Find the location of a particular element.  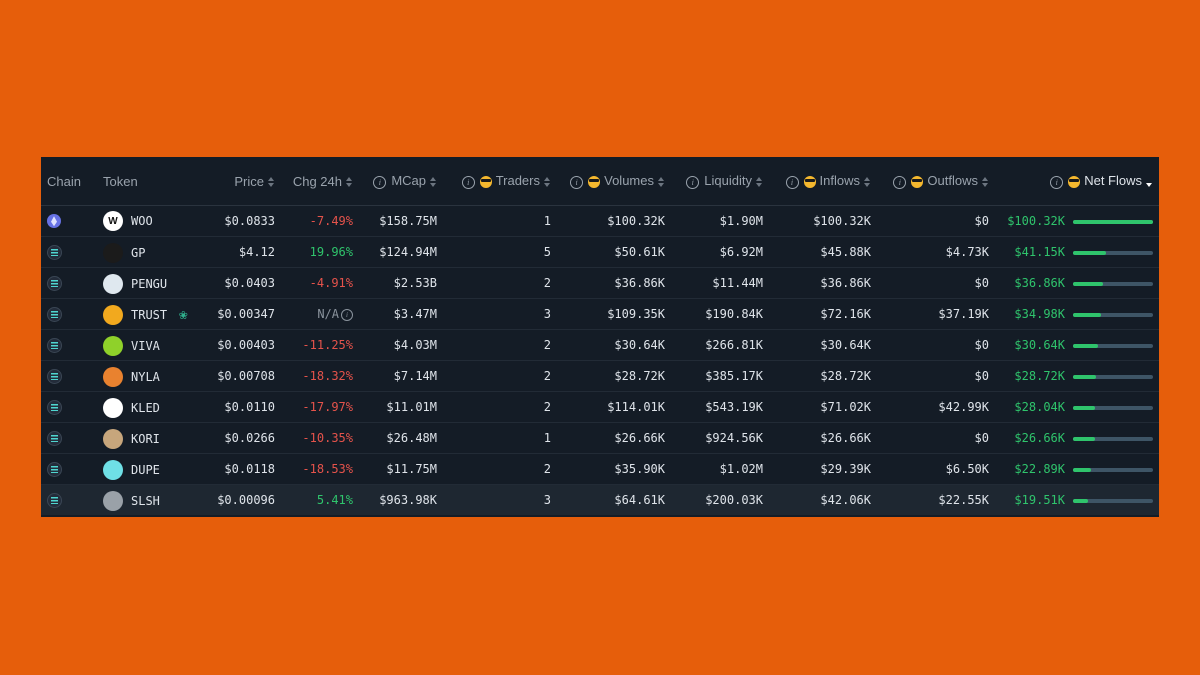

token-symbol: WOO is located at coordinates (142, 221).